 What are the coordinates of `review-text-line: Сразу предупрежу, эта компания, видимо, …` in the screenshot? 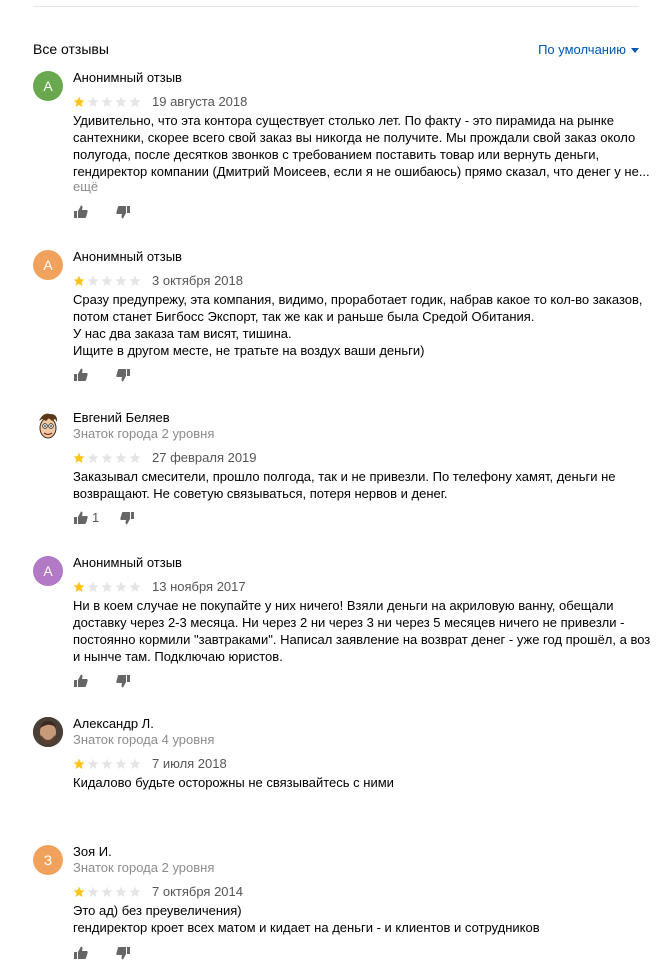 It's located at (358, 299).